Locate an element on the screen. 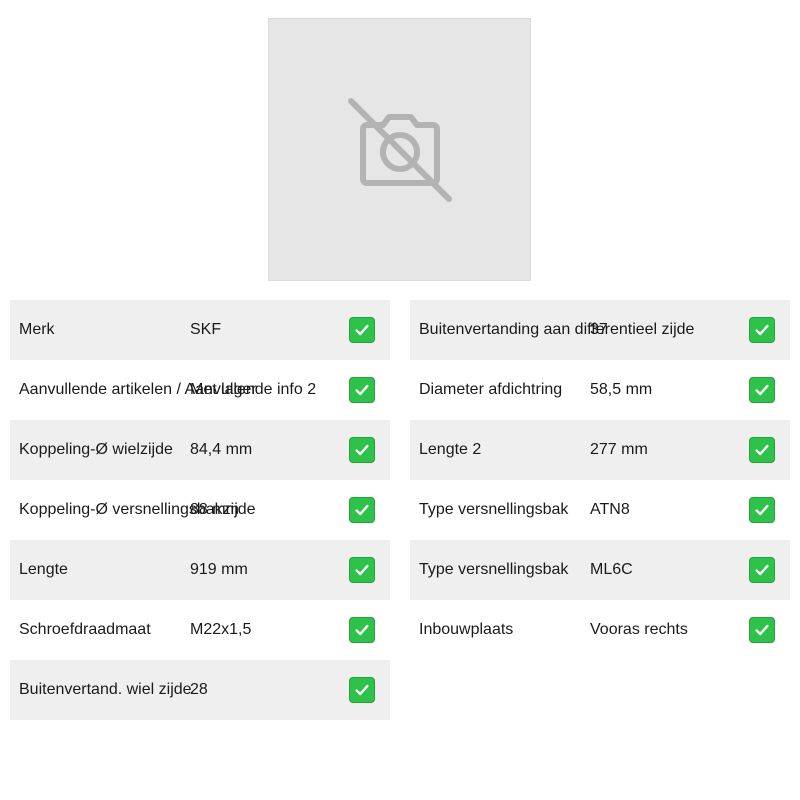  spec-row: Diameter afdichtring 58,5 mm is located at coordinates (600, 390).